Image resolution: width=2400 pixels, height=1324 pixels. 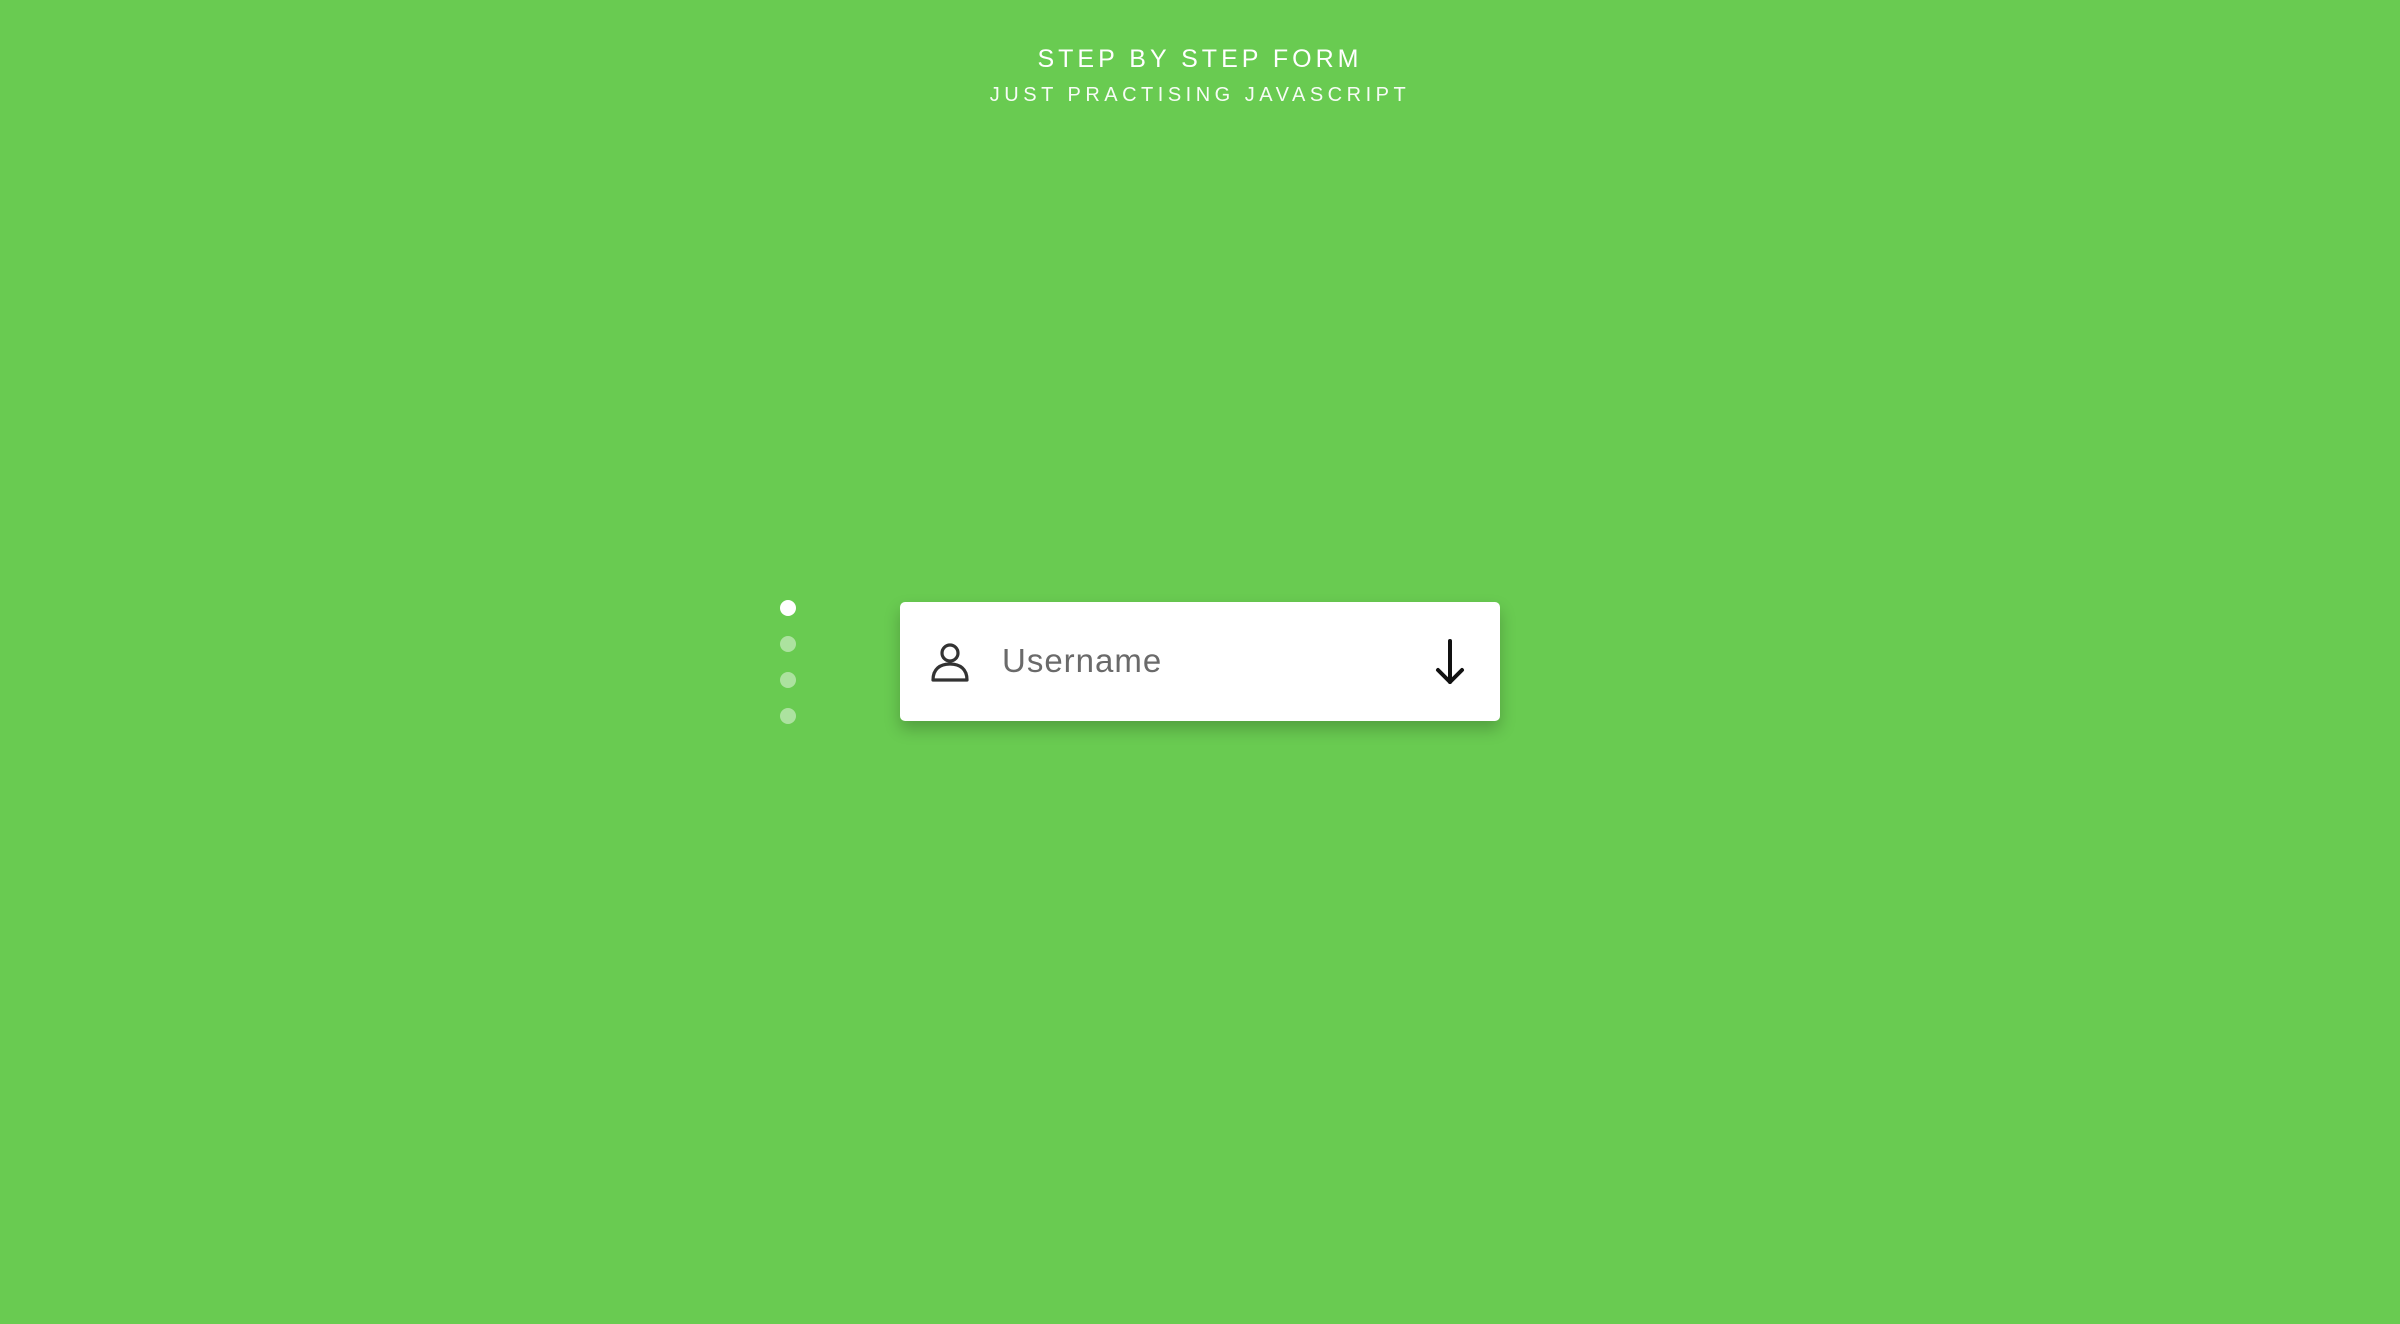 I want to click on step-indicator, so click(x=788, y=672).